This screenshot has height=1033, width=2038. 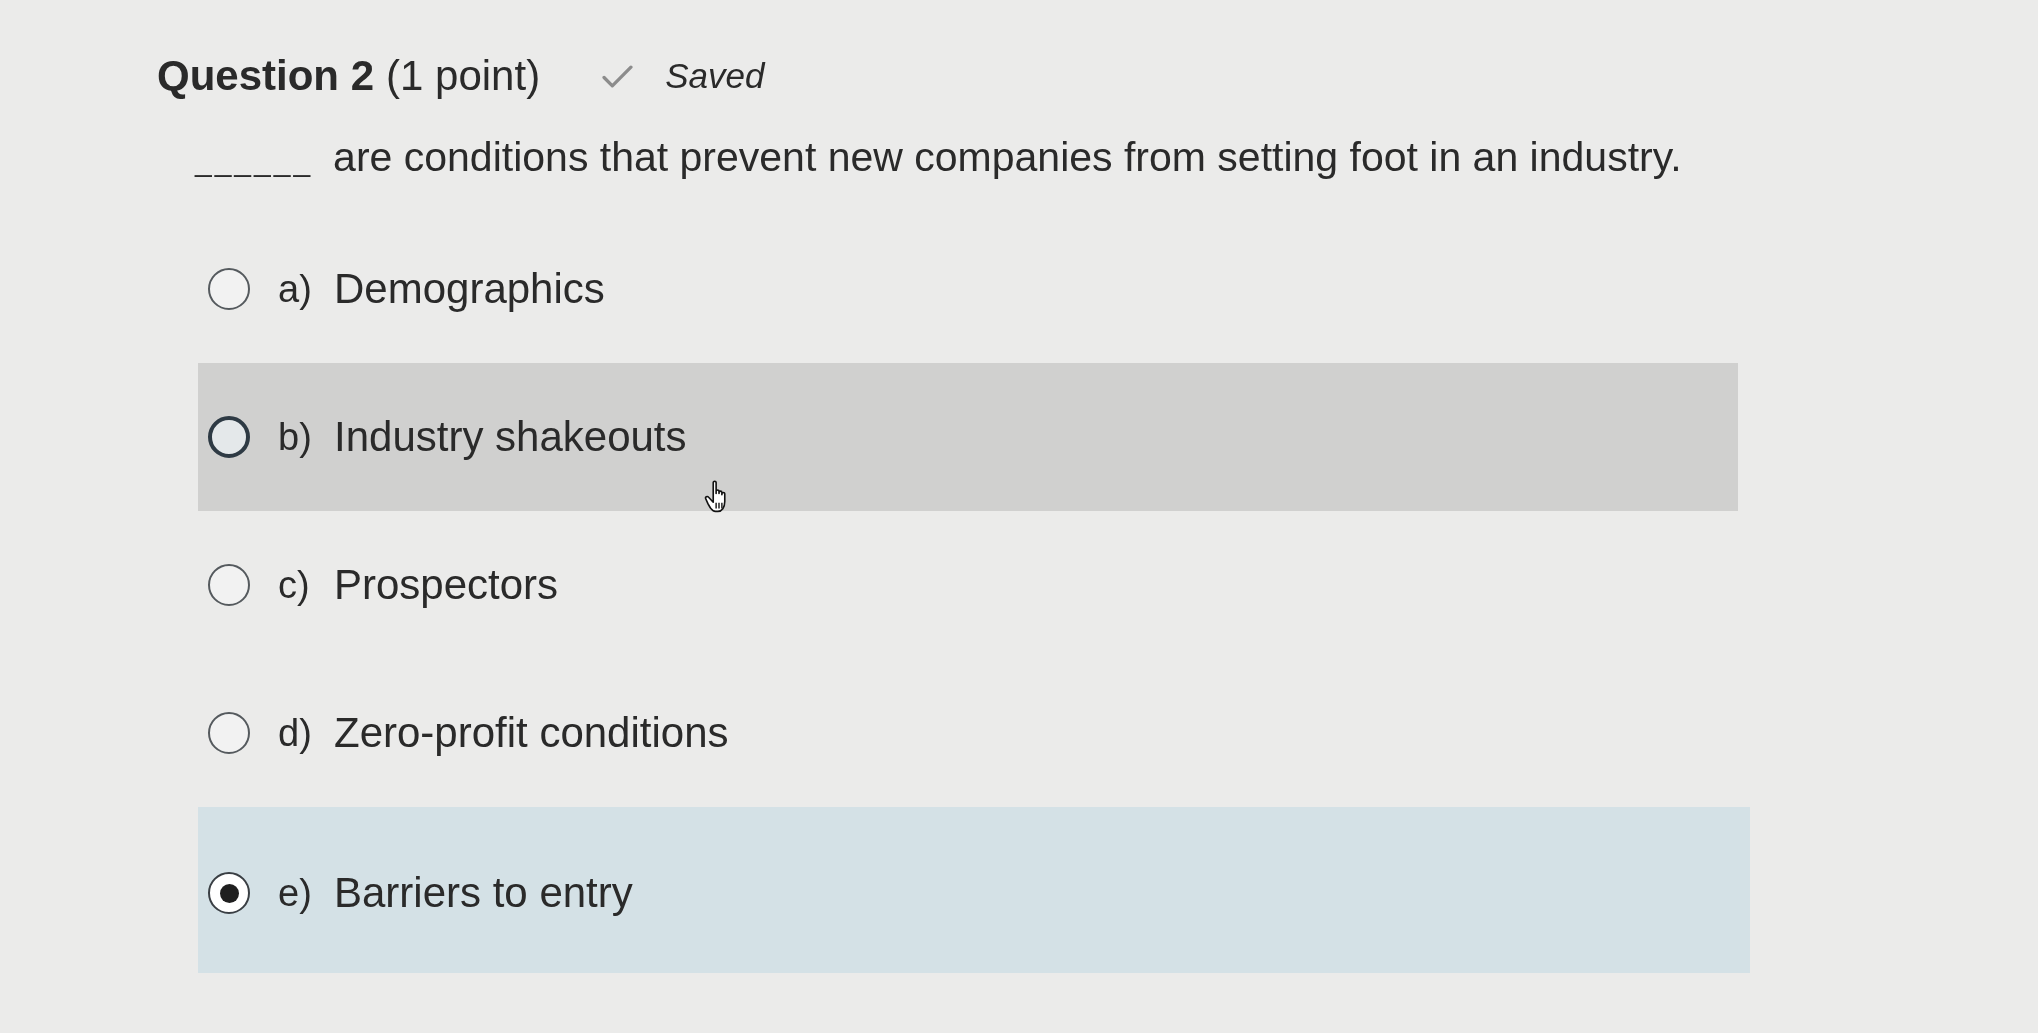 I want to click on option-letter: e), so click(x=295, y=893).